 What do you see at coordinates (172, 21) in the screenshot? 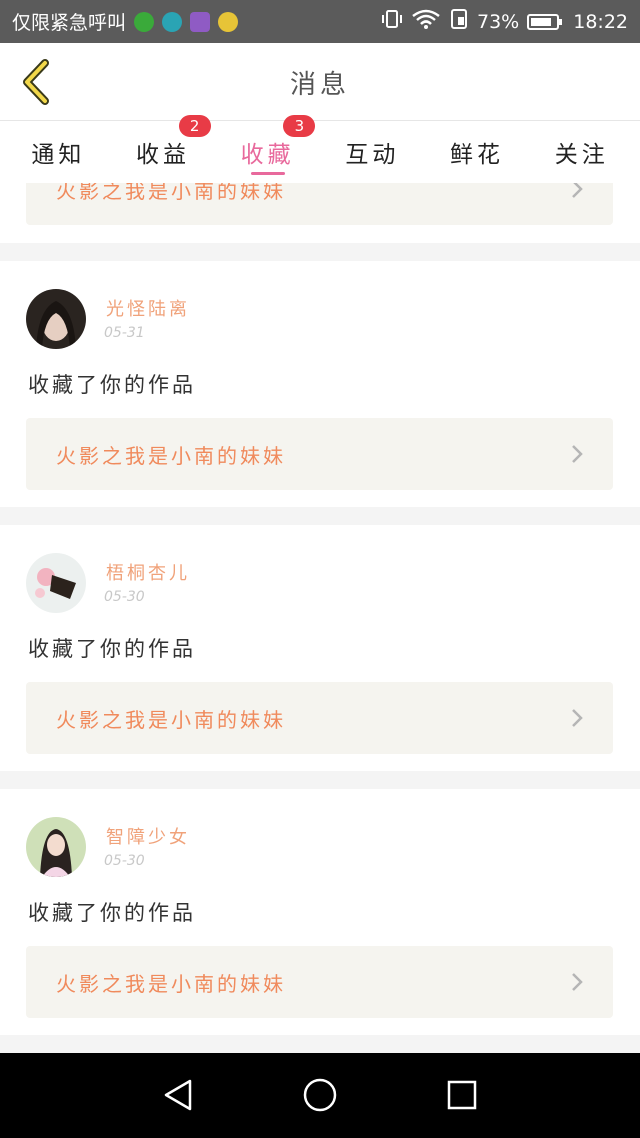
I see `moon-app-icon` at bounding box center [172, 21].